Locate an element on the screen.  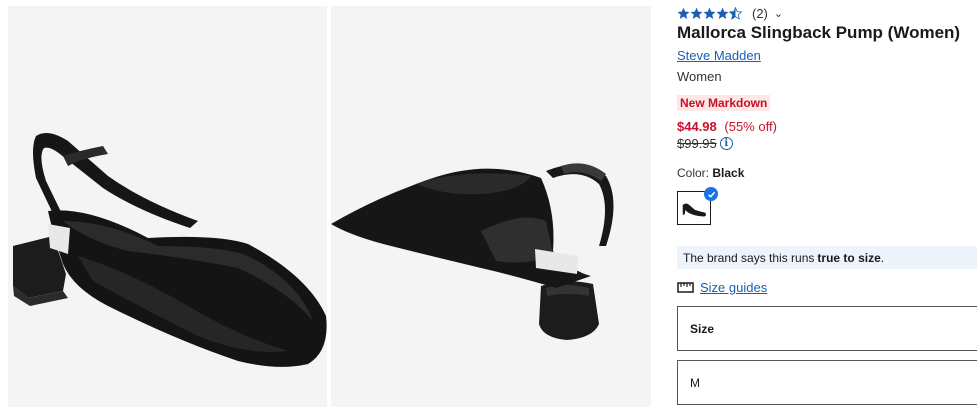
gender-label: Women is located at coordinates (699, 76).